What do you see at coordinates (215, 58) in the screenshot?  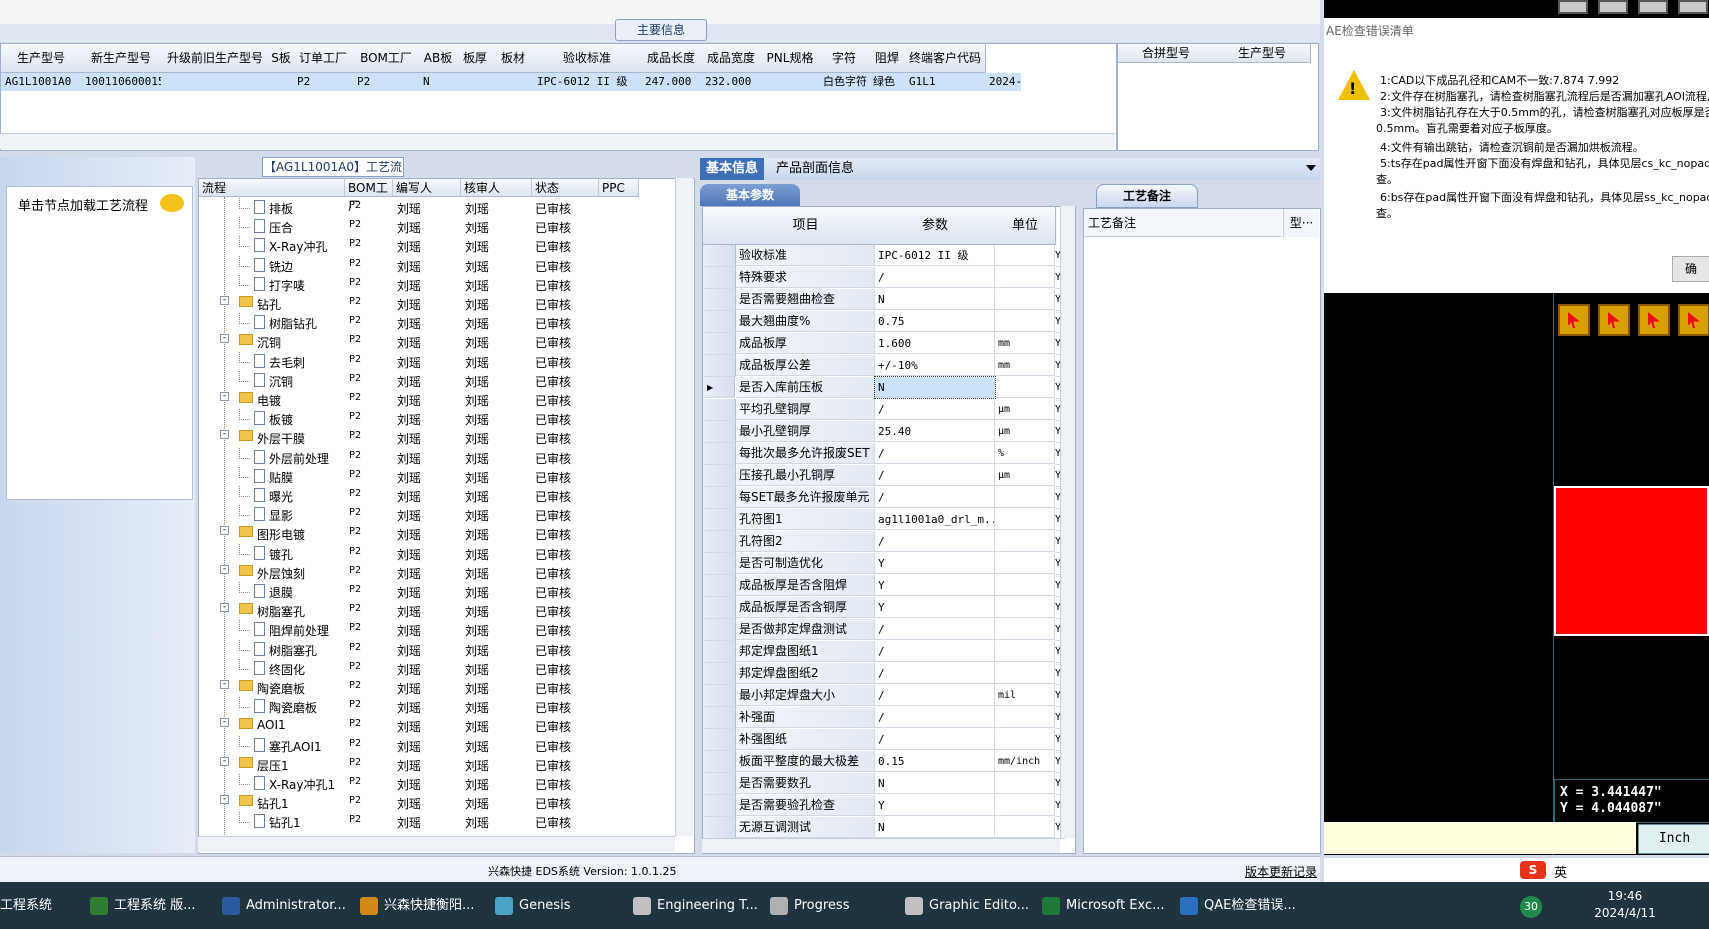 I see `top-grid-header: 升级前旧生产型号` at bounding box center [215, 58].